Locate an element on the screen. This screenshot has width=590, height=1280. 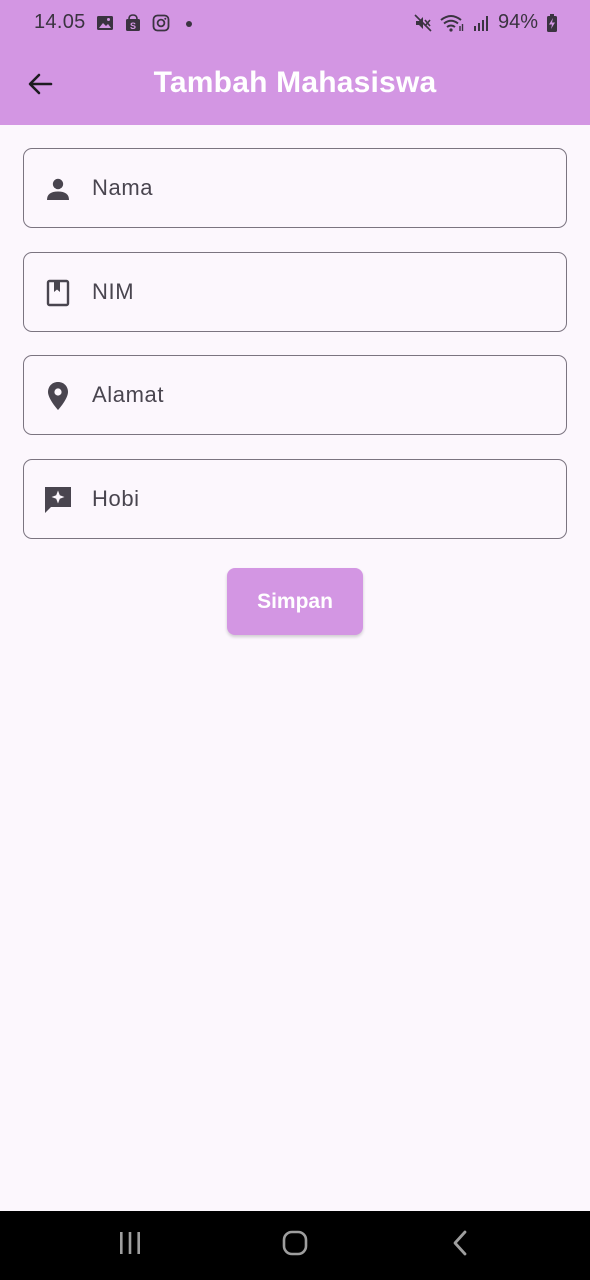
back-chevron-icon is located at coordinates (460, 1245).